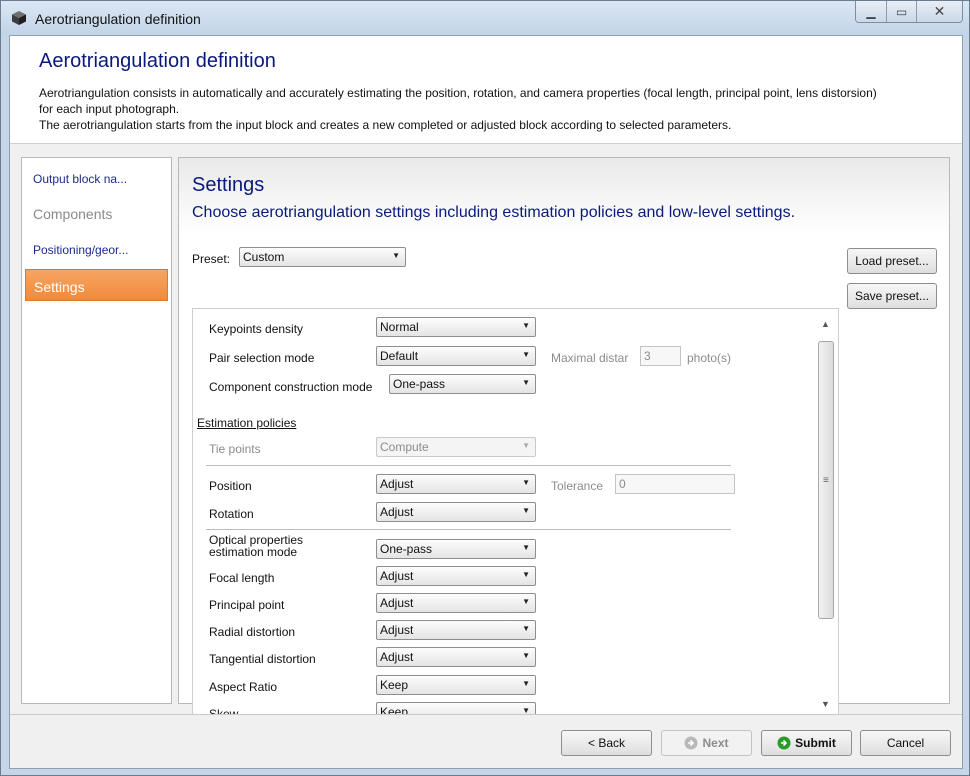 The image size is (970, 776). Describe the element at coordinates (486, 741) in the screenshot. I see `dialog-footer: < Back Next Submit Cancel` at that location.